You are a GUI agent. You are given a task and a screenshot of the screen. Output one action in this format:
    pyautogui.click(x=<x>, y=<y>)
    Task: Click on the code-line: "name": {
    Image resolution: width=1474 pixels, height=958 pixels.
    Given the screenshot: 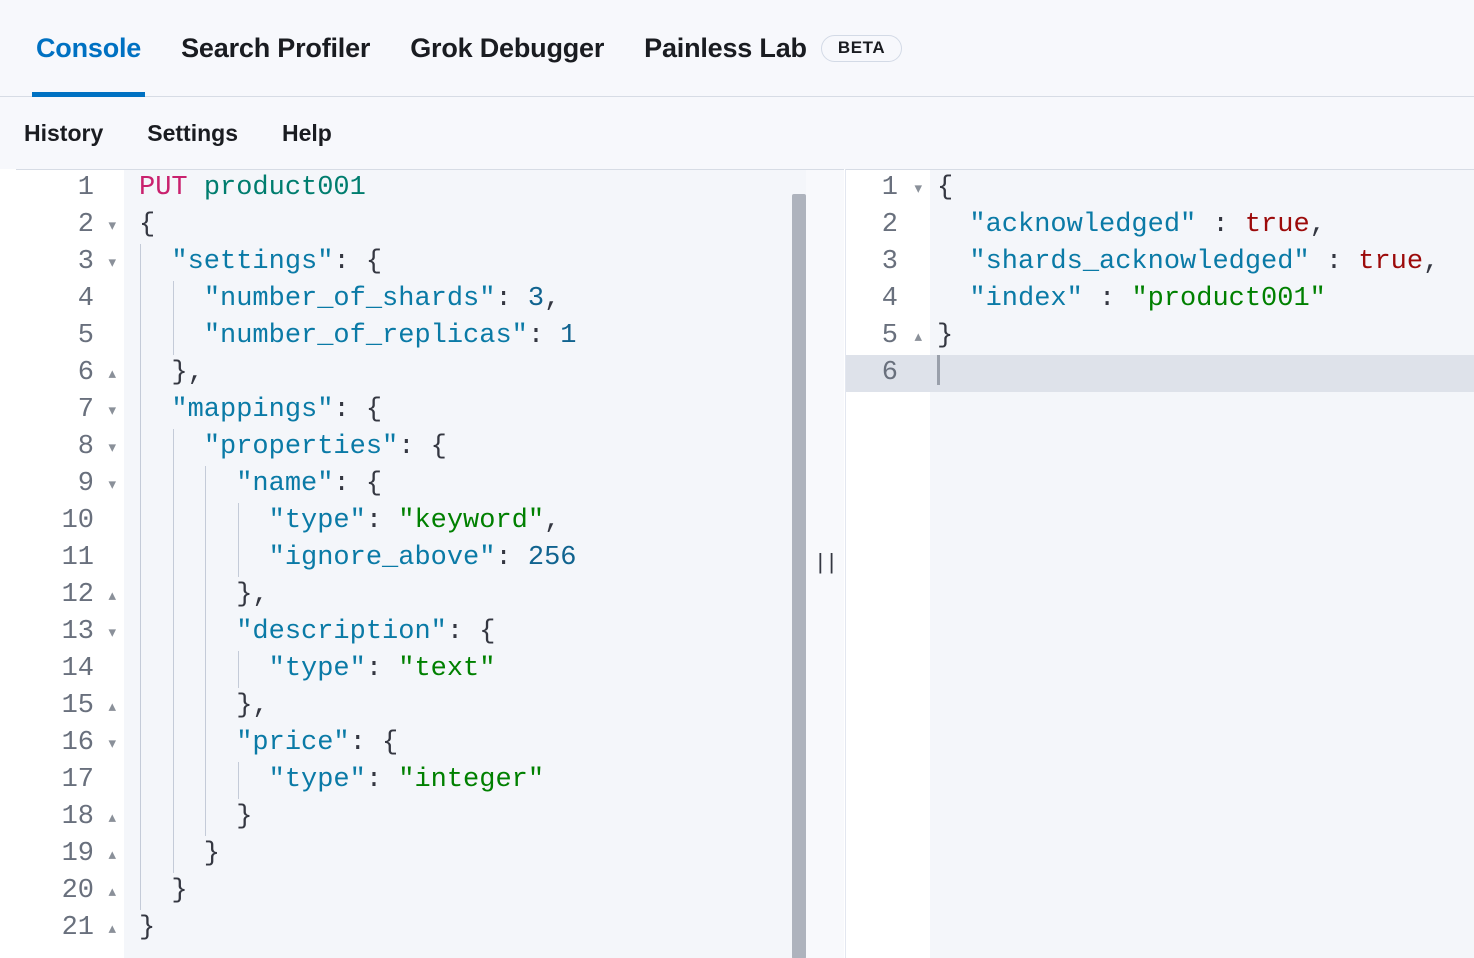 What is the action you would take?
    pyautogui.click(x=465, y=484)
    